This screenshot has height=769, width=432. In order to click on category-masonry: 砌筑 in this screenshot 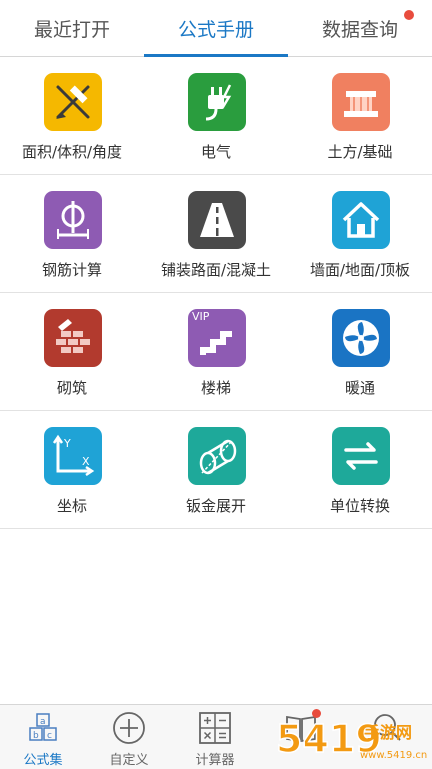, I will do `click(72, 351)`.